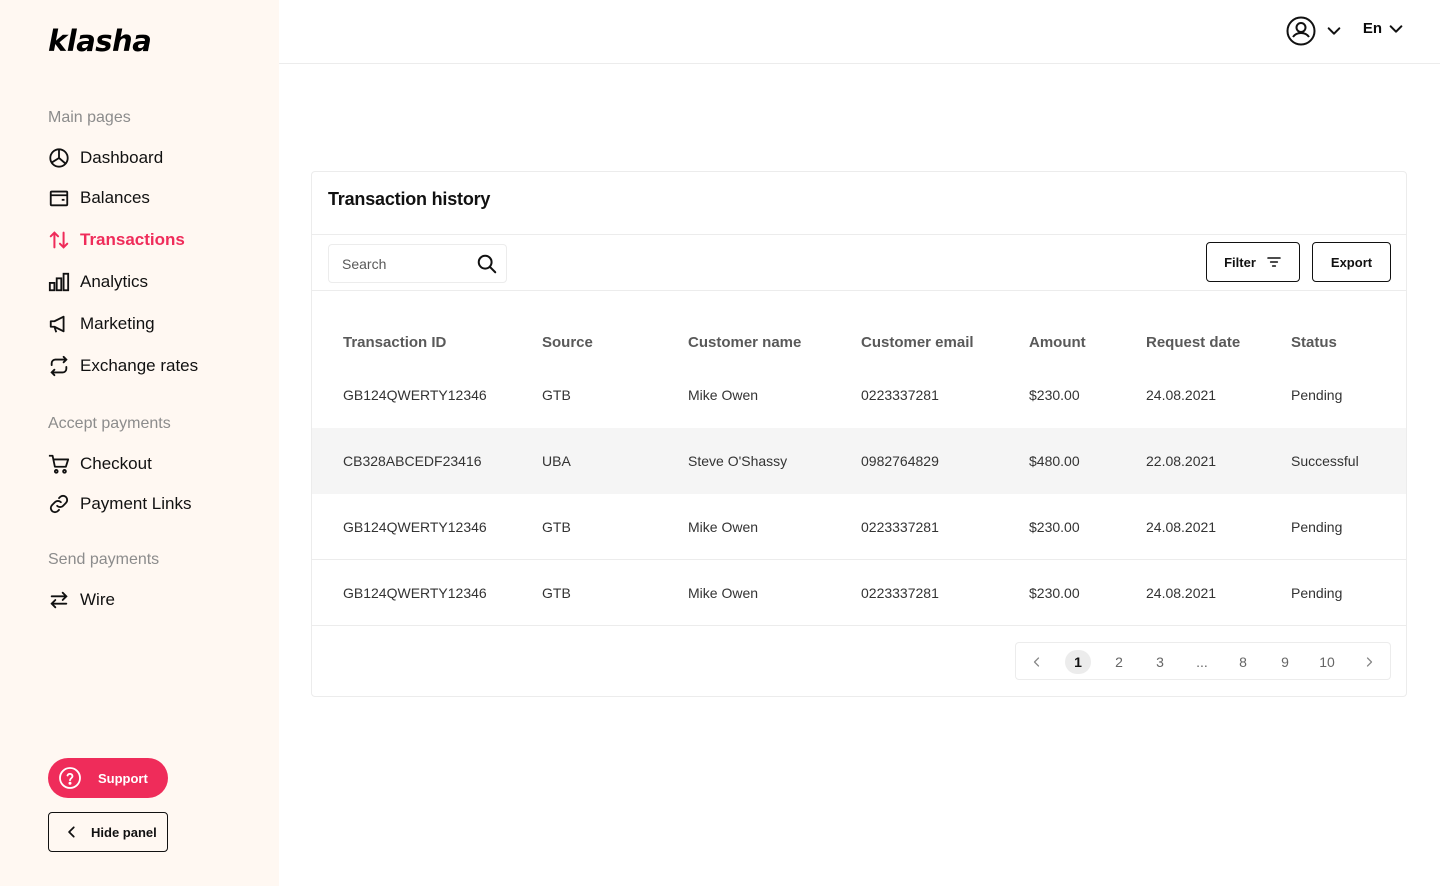  I want to click on page-3: 3, so click(1160, 662).